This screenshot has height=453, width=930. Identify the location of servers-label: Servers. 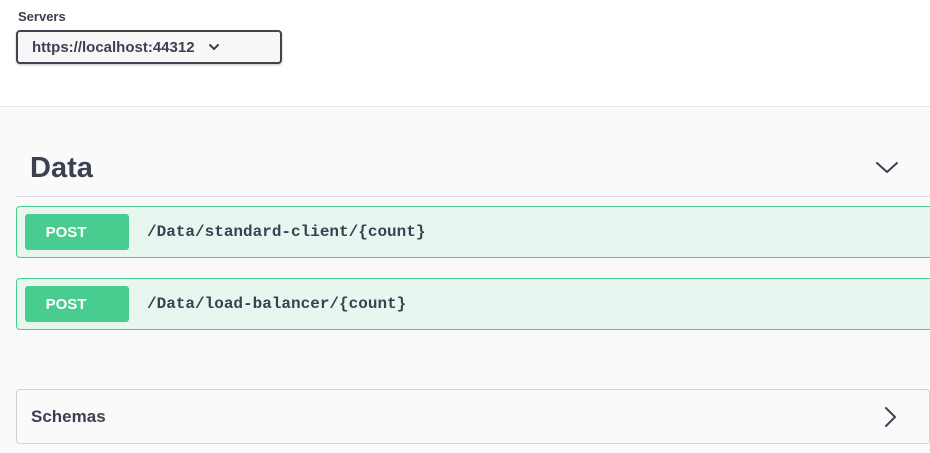
(42, 16).